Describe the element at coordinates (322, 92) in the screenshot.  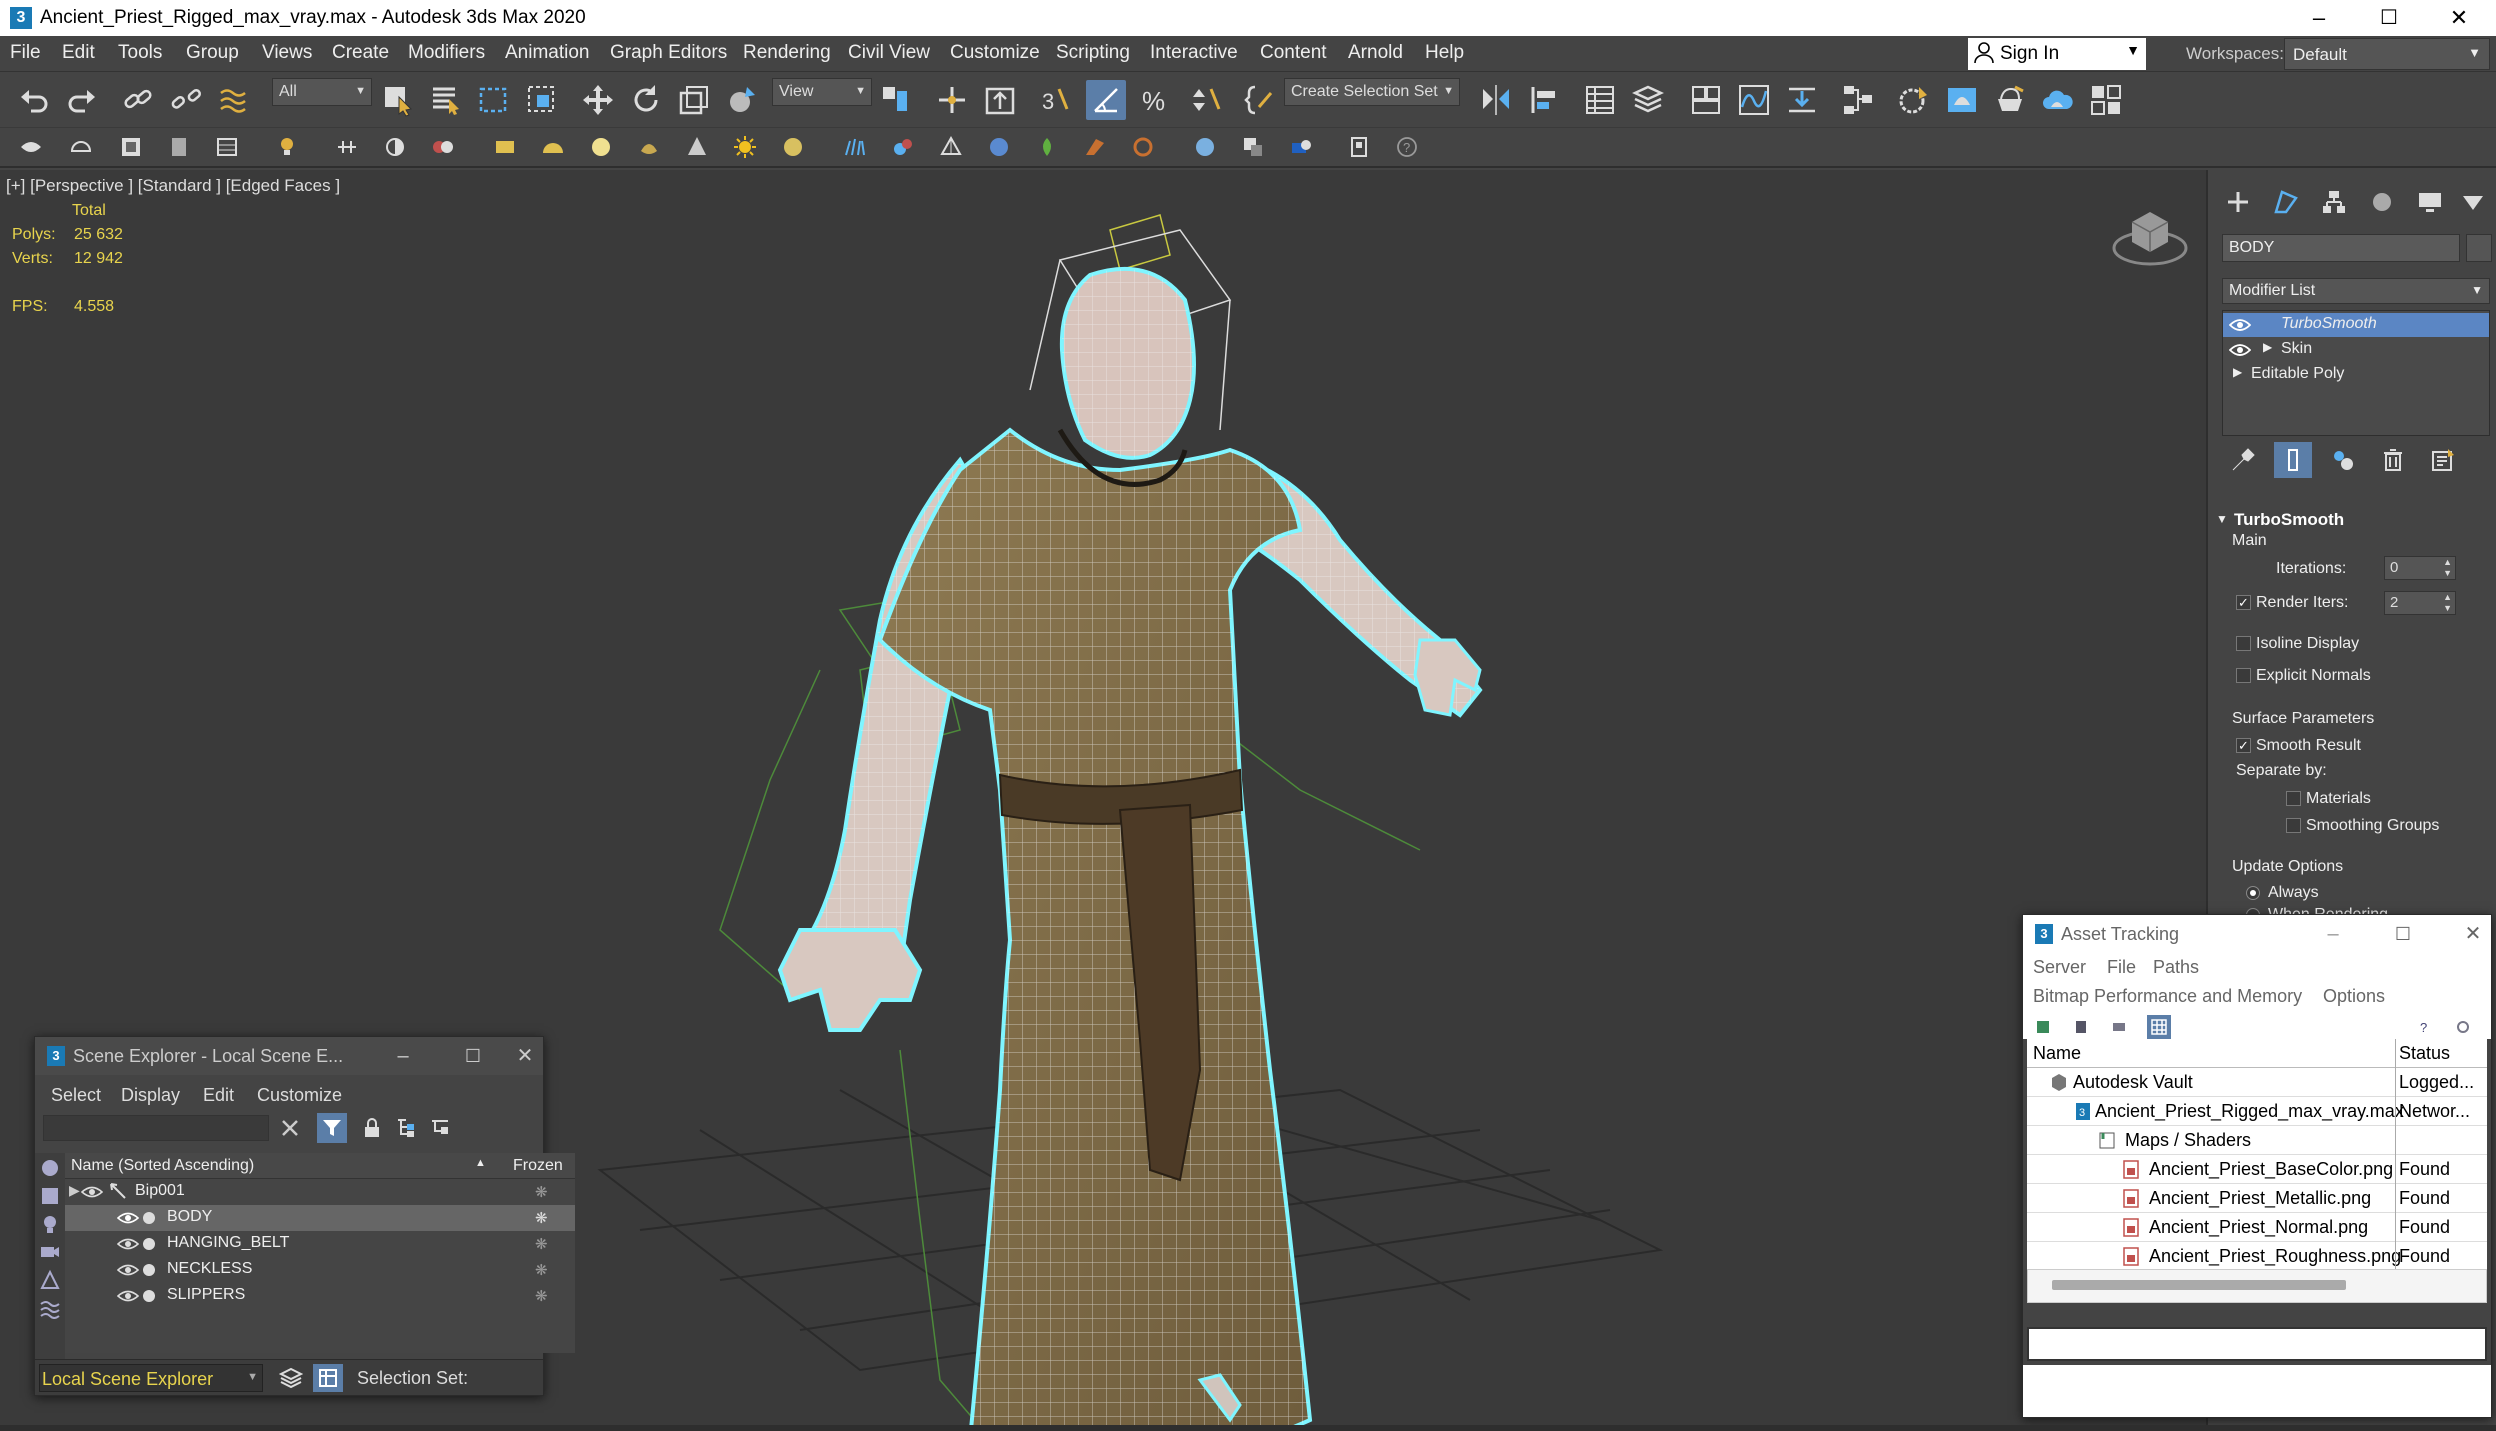
I see `selection-filter-dropdown: All ▼` at that location.